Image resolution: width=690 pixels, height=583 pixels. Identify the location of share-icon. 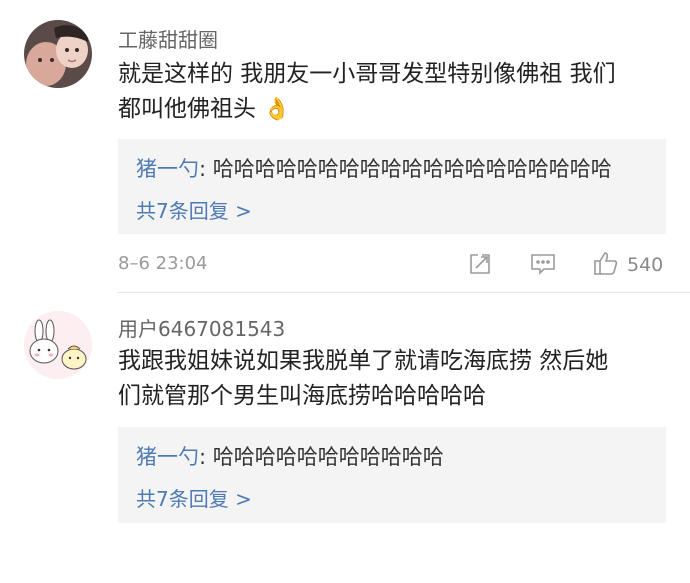
(480, 266).